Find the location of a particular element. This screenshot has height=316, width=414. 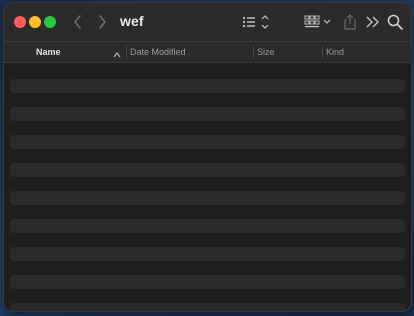

column-kind: Kind is located at coordinates (335, 52).